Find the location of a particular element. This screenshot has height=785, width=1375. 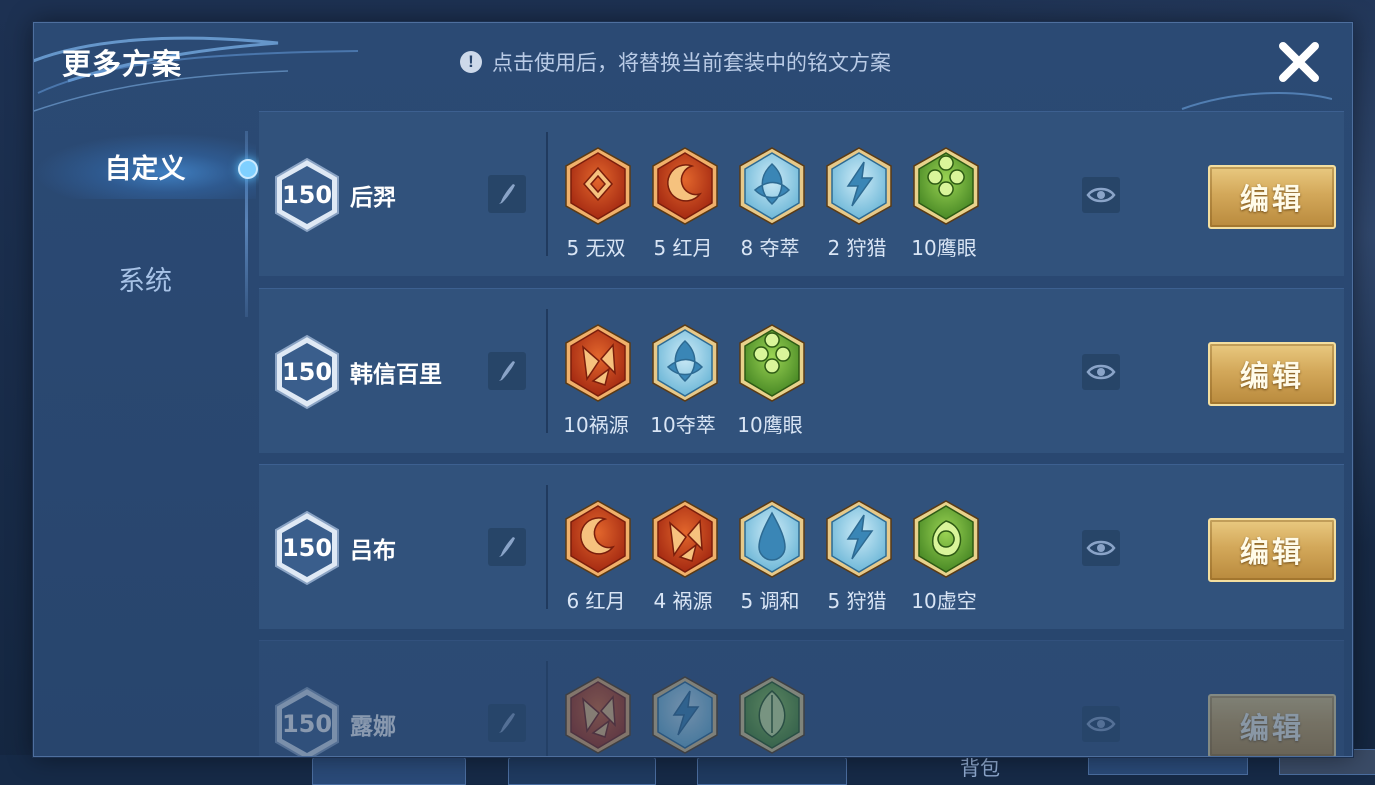

rune-label: 6 红月 is located at coordinates (596, 601).